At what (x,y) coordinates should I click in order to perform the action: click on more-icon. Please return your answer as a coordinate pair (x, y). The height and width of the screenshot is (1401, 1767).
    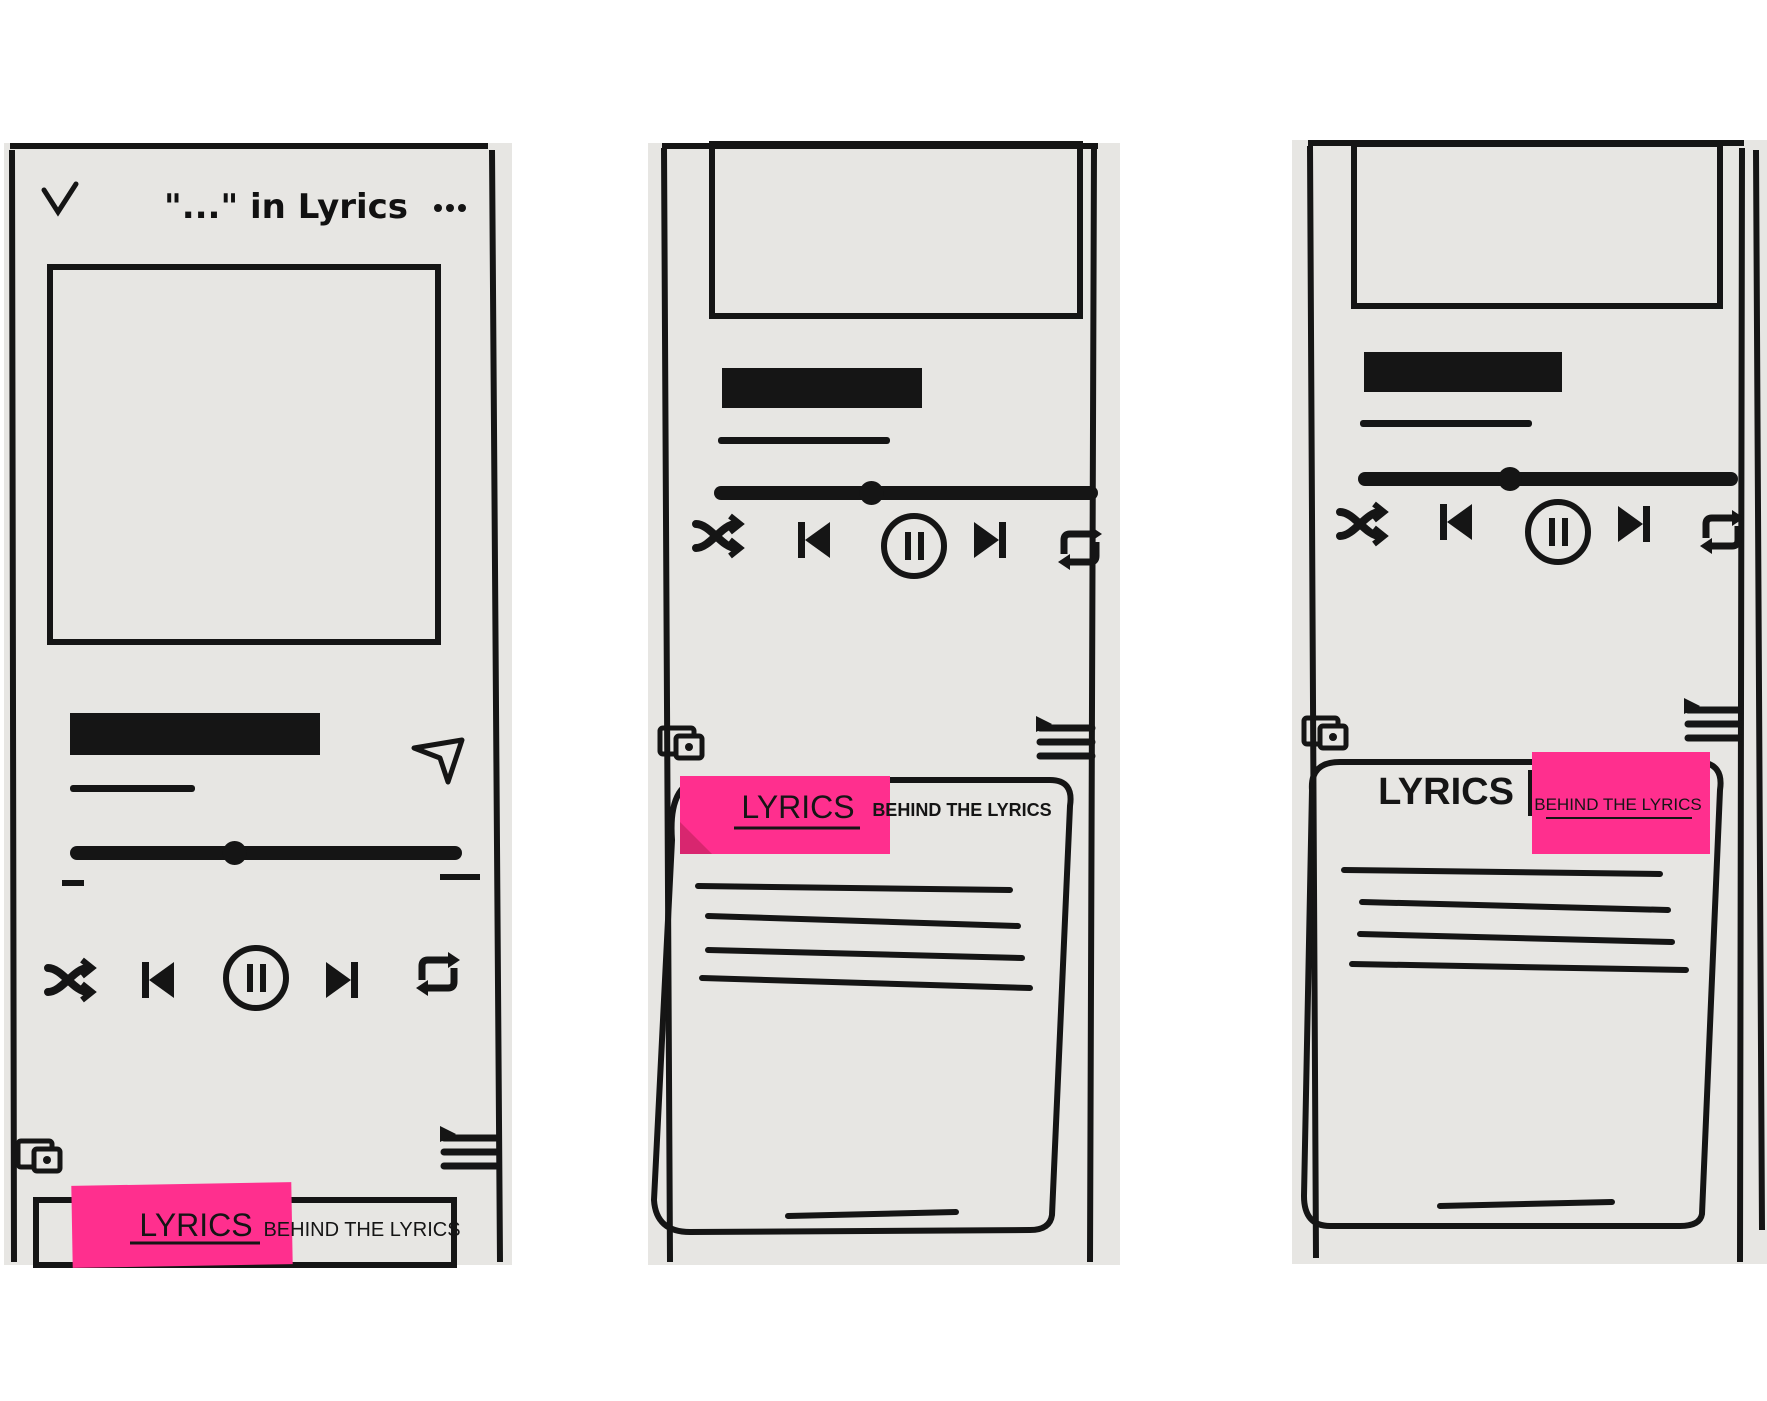
    Looking at the image, I should click on (450, 208).